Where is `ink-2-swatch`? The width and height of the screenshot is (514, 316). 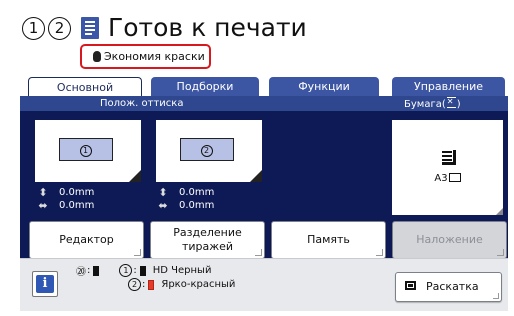
ink-2-swatch is located at coordinates (151, 284).